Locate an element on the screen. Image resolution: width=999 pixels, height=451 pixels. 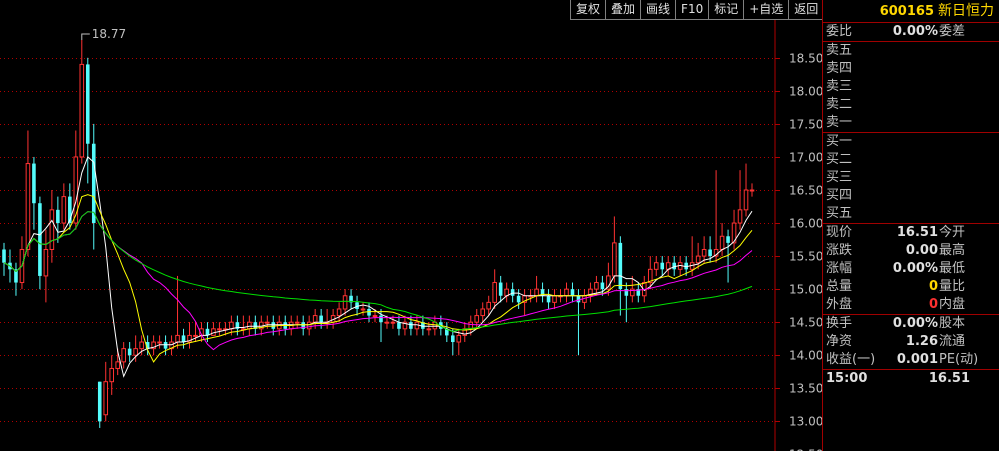
y-tick-label: 15.00 is located at coordinates (805, 290).